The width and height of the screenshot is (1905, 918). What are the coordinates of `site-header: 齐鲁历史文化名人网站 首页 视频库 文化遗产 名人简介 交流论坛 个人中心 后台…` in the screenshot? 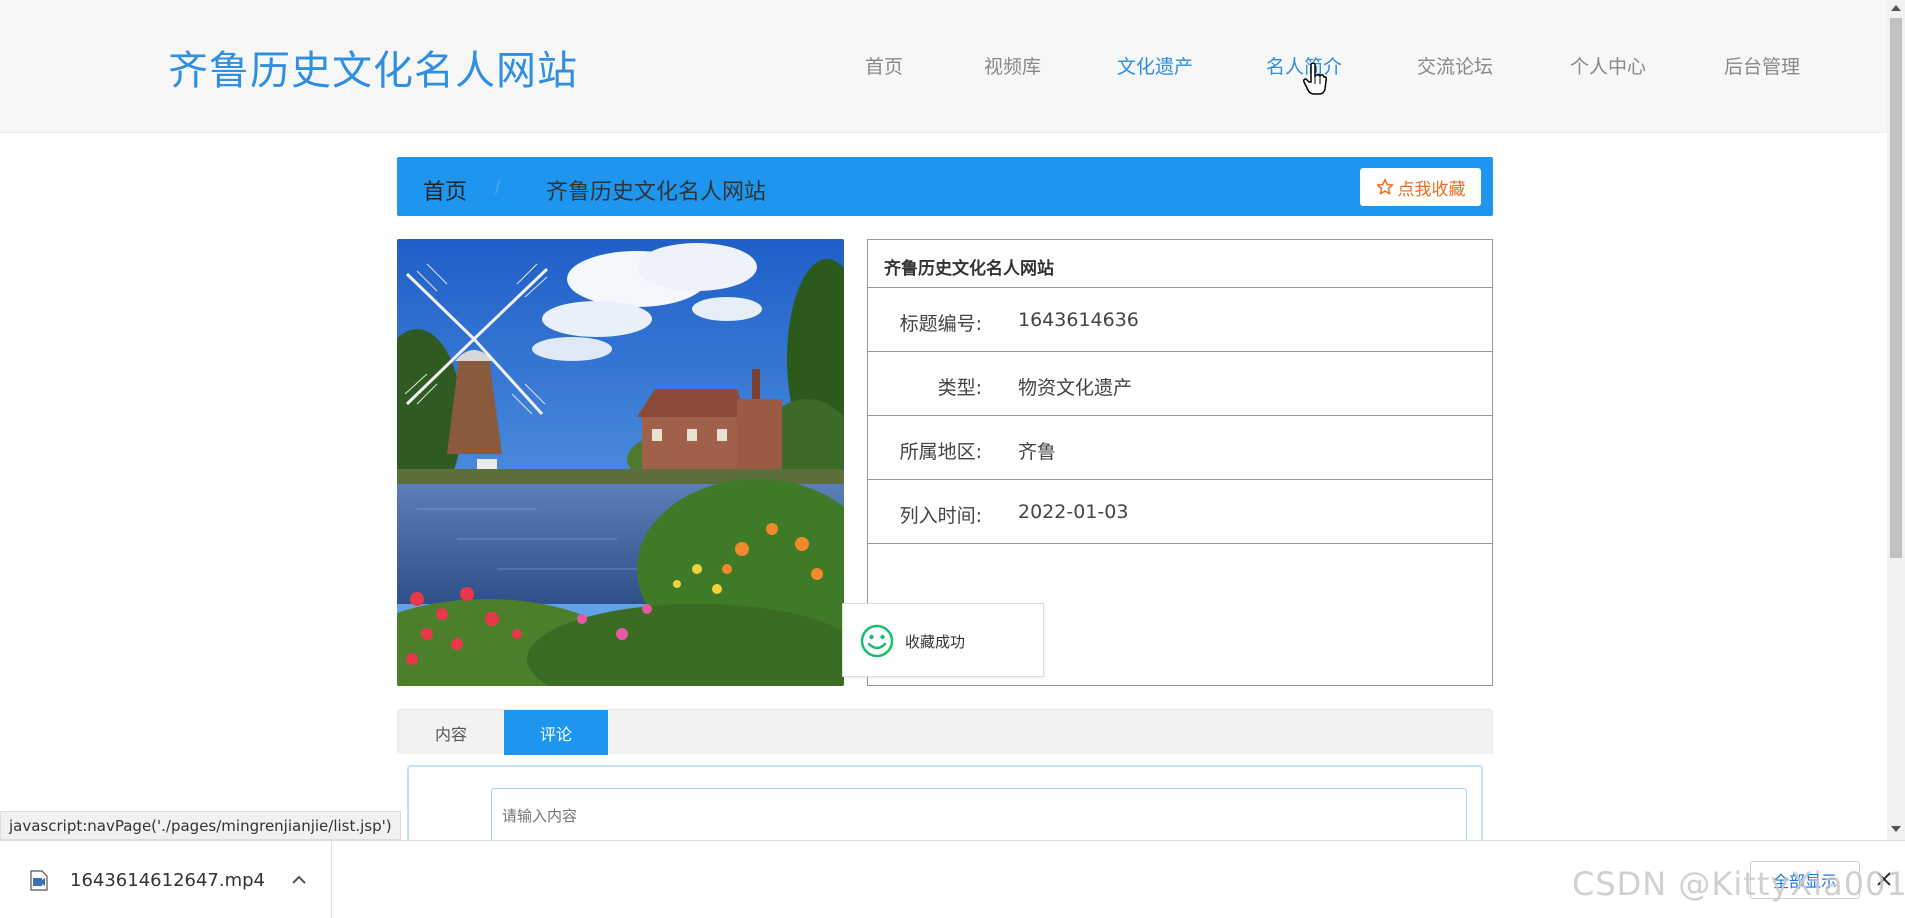 It's located at (943, 66).